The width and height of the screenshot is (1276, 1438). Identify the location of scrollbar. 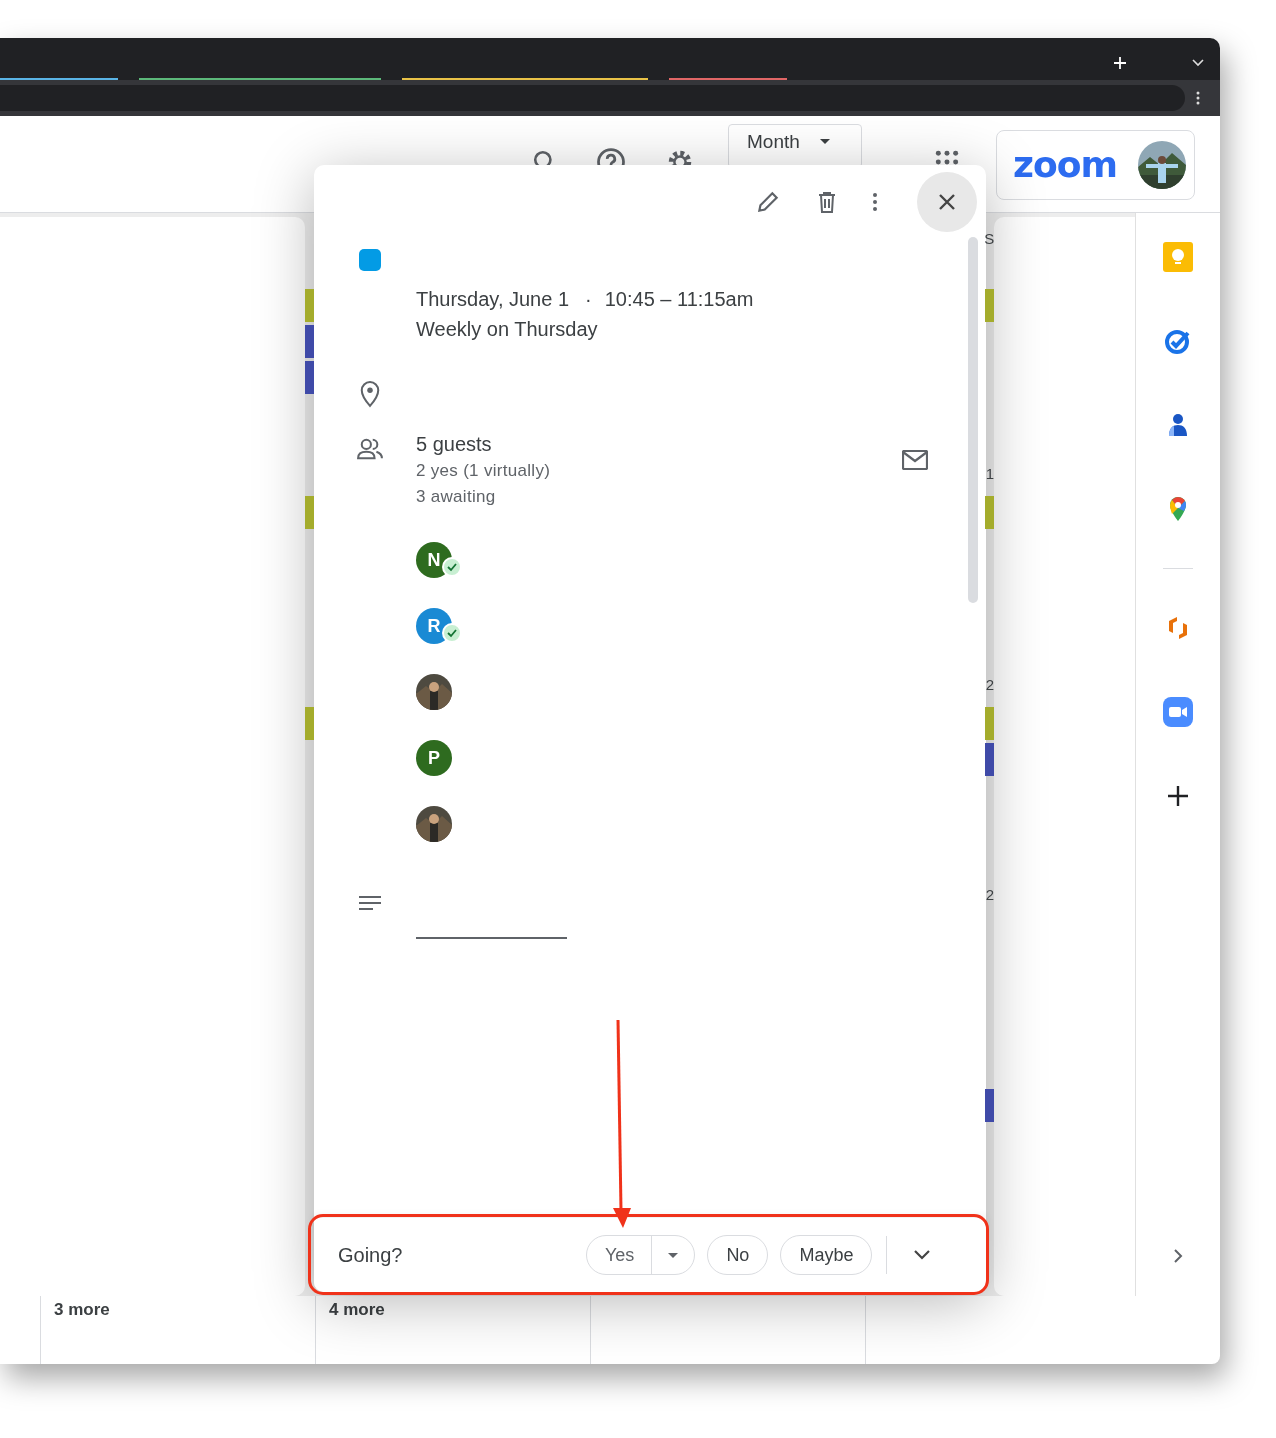
(973, 420).